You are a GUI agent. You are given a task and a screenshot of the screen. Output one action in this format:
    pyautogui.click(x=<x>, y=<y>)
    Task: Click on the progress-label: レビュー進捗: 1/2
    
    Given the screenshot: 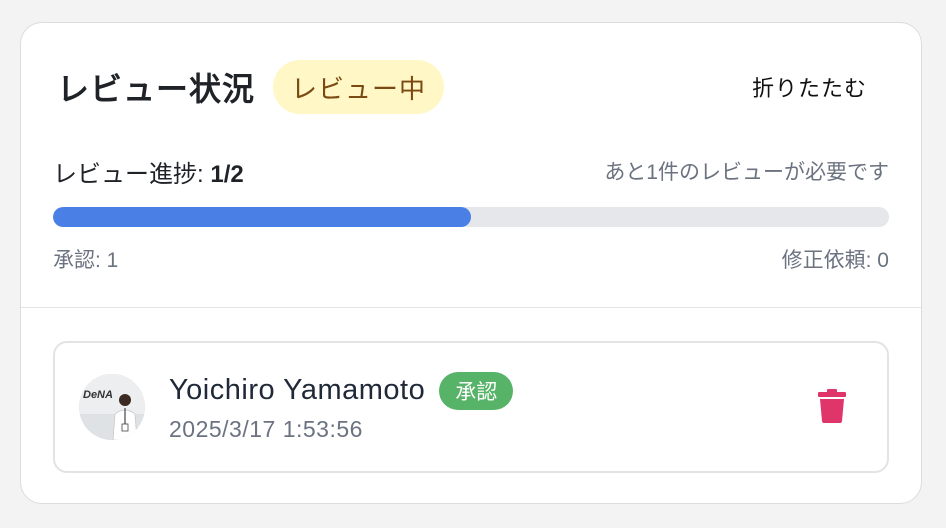 What is the action you would take?
    pyautogui.click(x=148, y=171)
    